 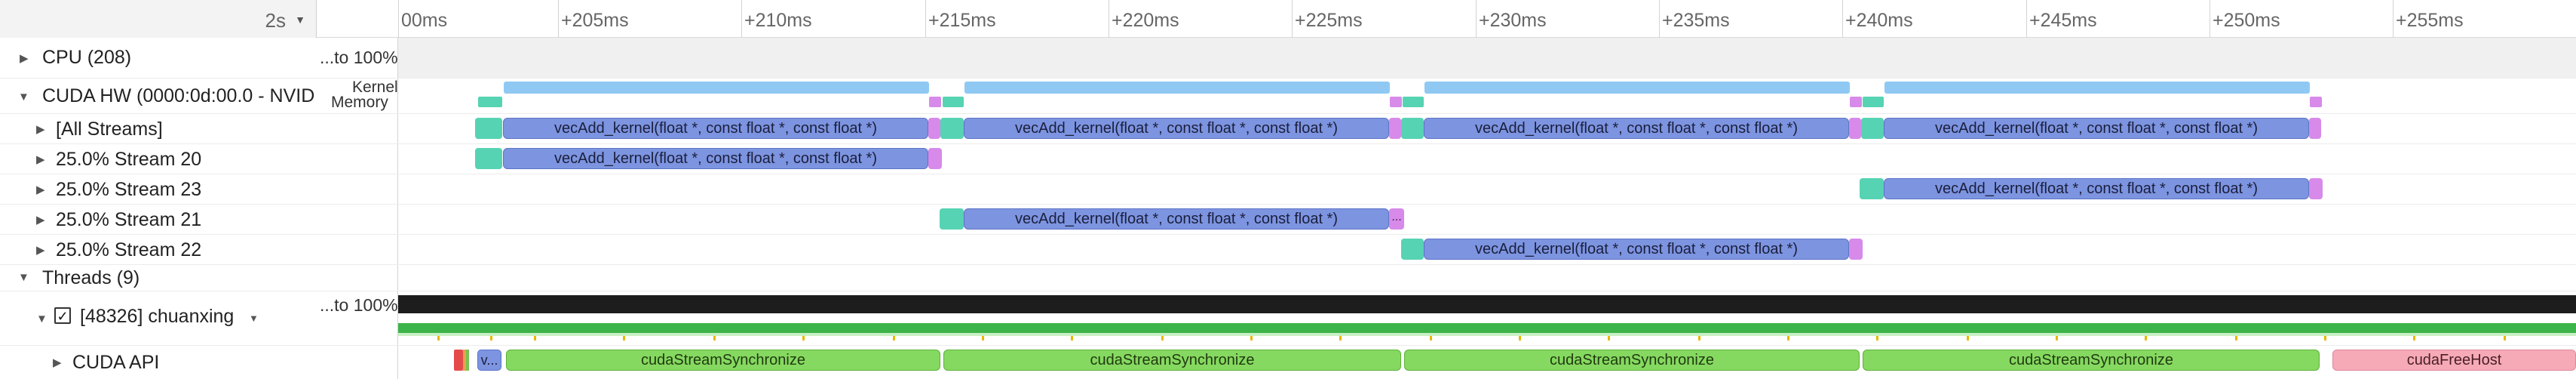 What do you see at coordinates (158, 362) in the screenshot?
I see `row-cuda-api: ▶ CUDA API` at bounding box center [158, 362].